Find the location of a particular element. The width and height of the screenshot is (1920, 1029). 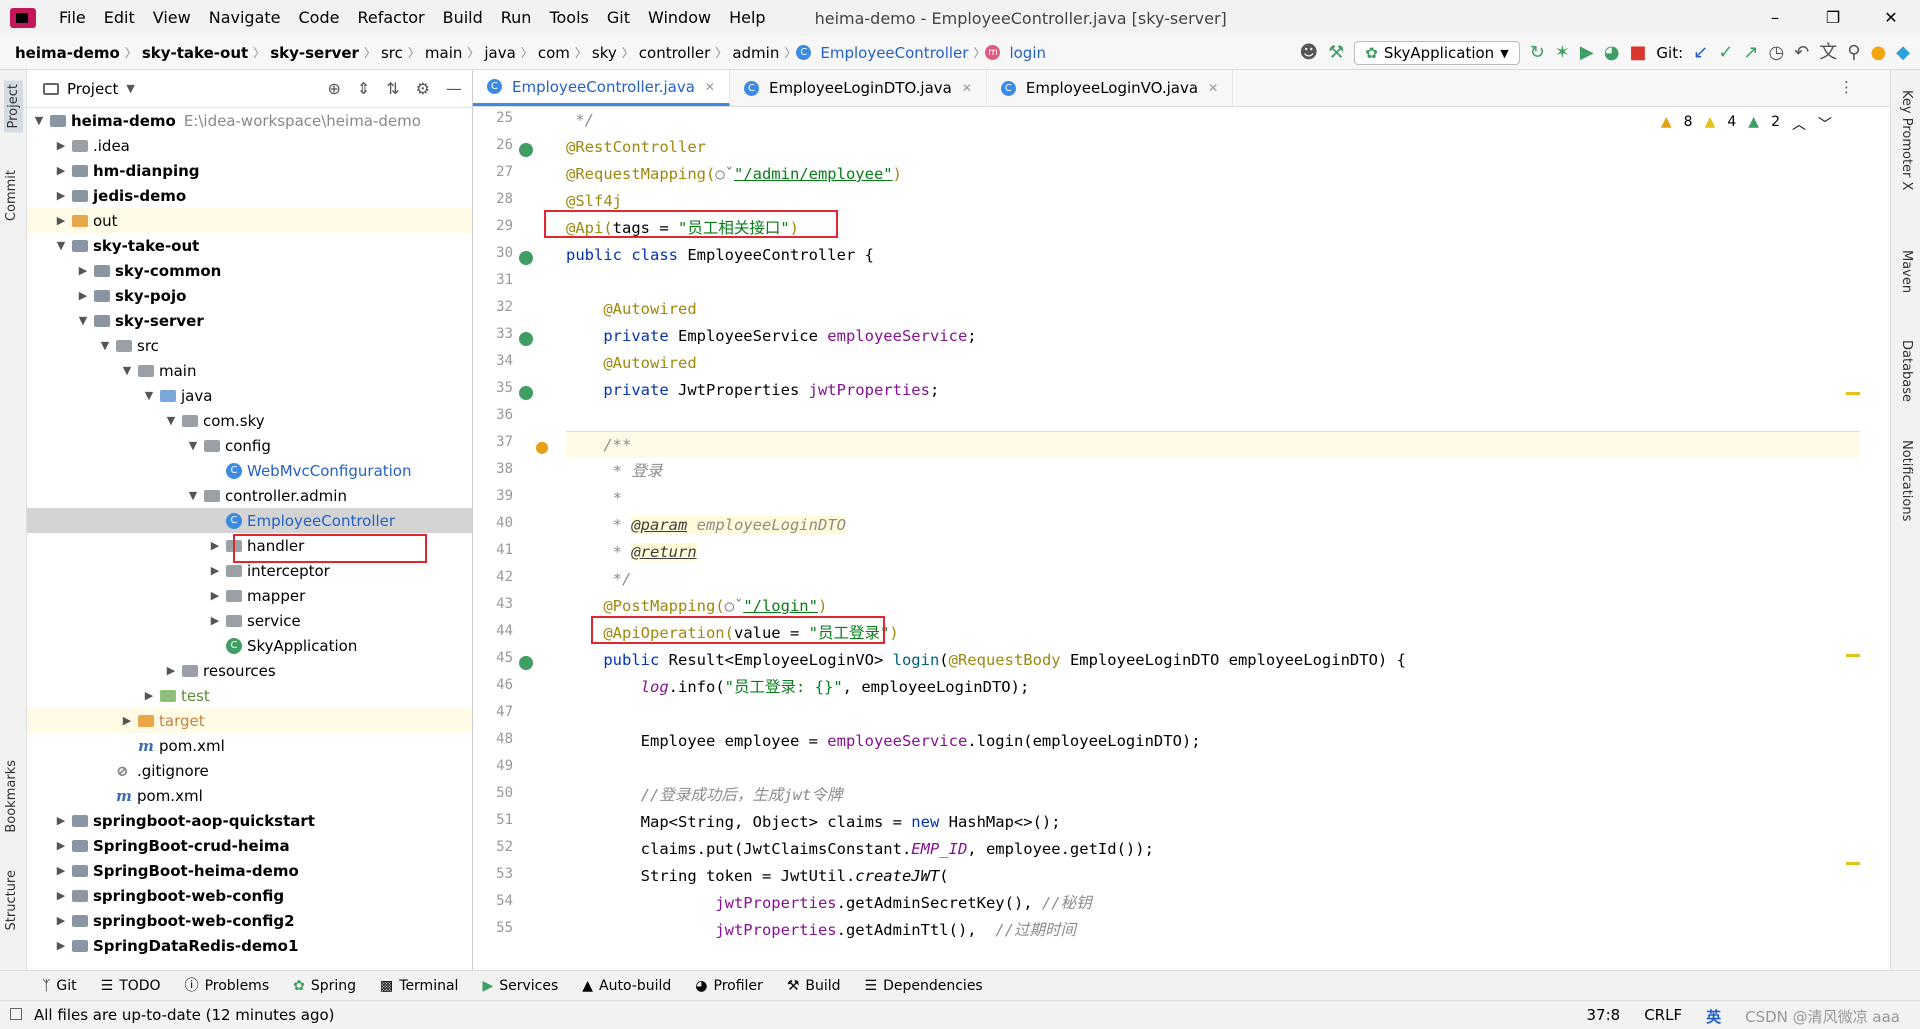

menu-window: Window is located at coordinates (679, 18).